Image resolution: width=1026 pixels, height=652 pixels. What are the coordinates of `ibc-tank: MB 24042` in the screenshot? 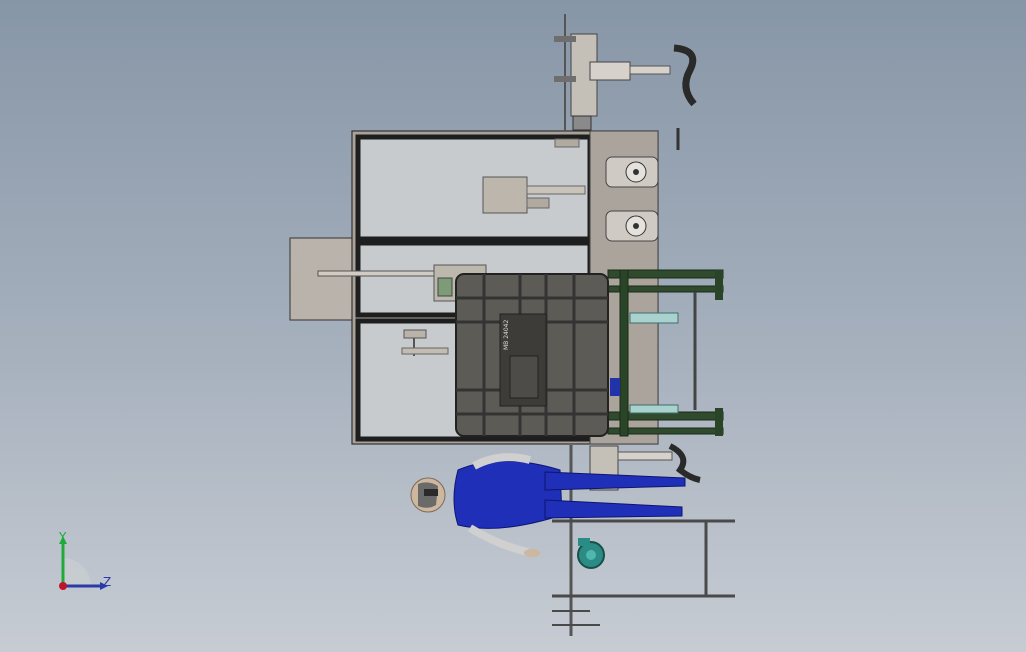 It's located at (532, 355).